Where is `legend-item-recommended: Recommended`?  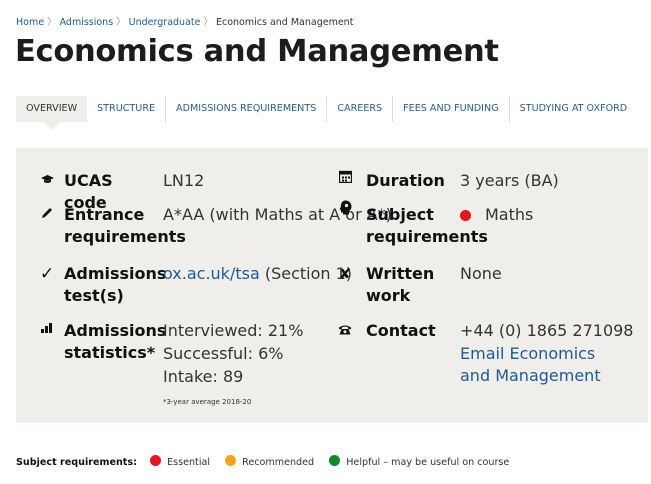
legend-item-recommended: Recommended is located at coordinates (270, 461).